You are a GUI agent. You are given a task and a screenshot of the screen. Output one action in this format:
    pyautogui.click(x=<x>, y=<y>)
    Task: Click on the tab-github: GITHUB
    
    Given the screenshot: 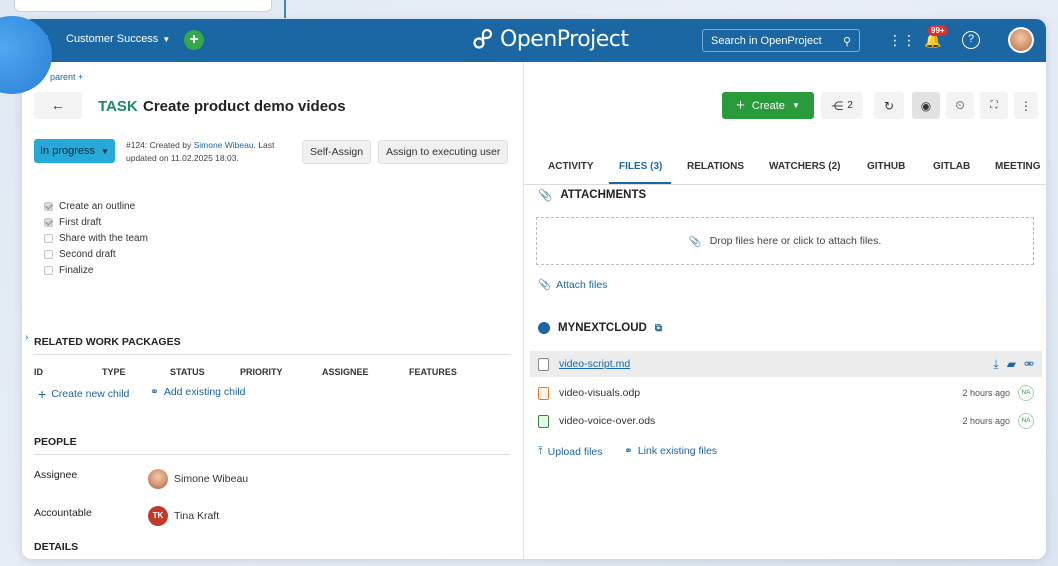 What is the action you would take?
    pyautogui.click(x=886, y=166)
    